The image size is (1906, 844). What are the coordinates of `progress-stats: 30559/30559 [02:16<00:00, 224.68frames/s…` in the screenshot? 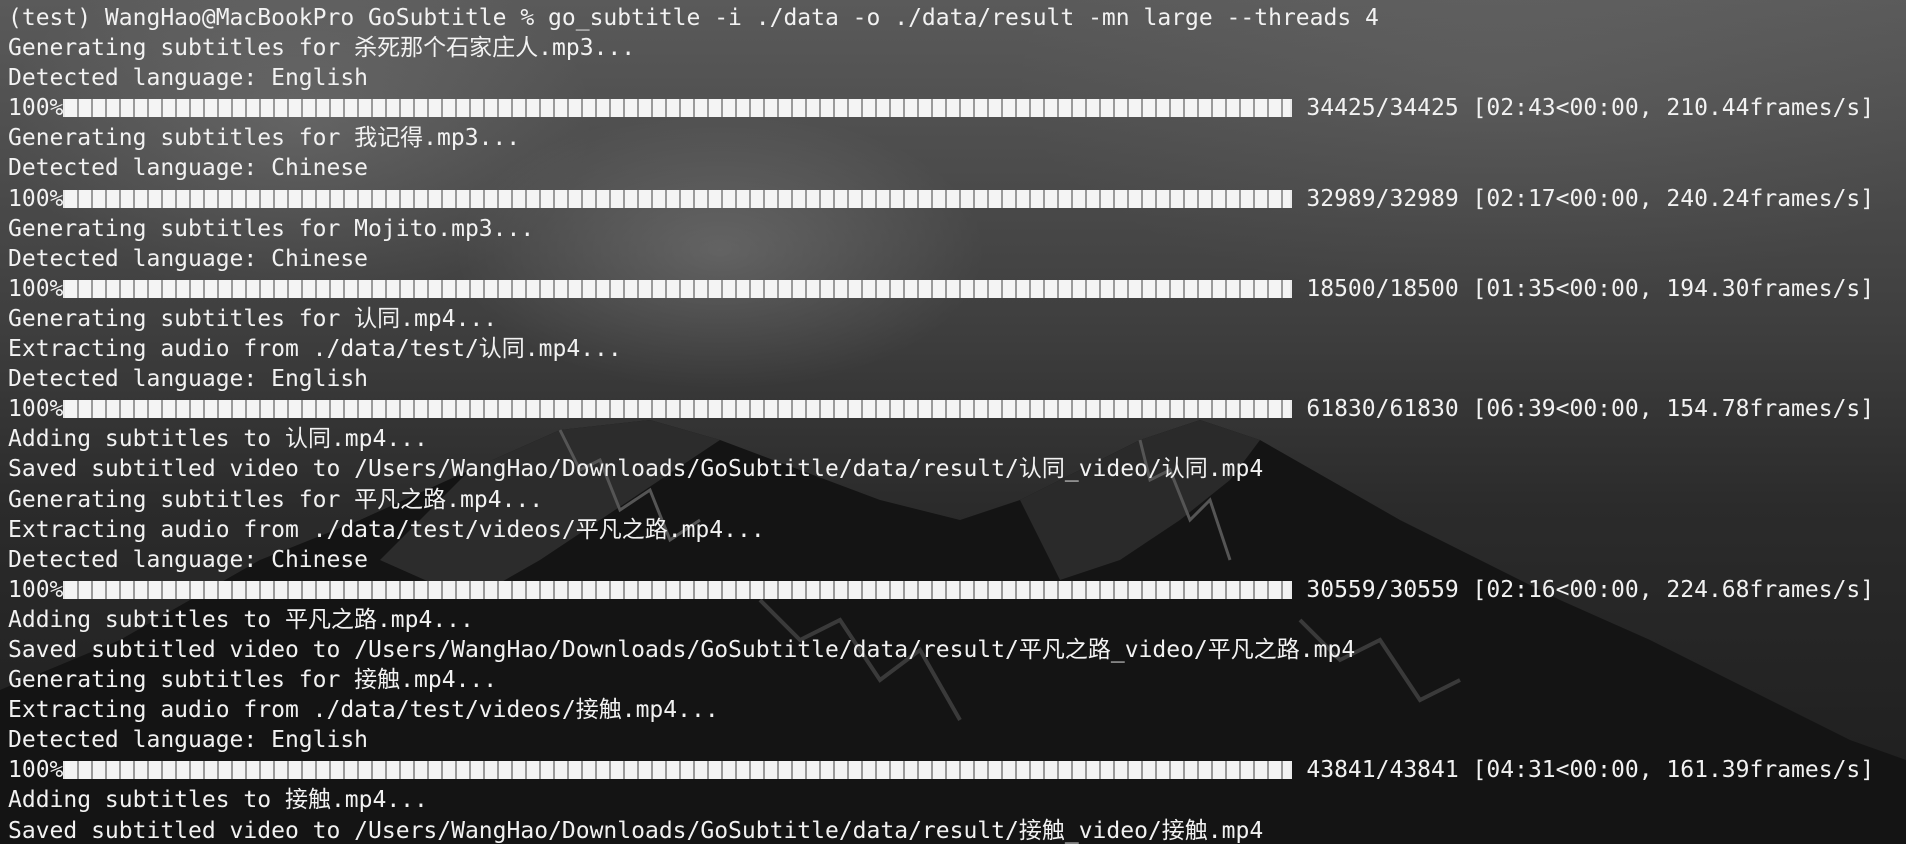 It's located at (1590, 589).